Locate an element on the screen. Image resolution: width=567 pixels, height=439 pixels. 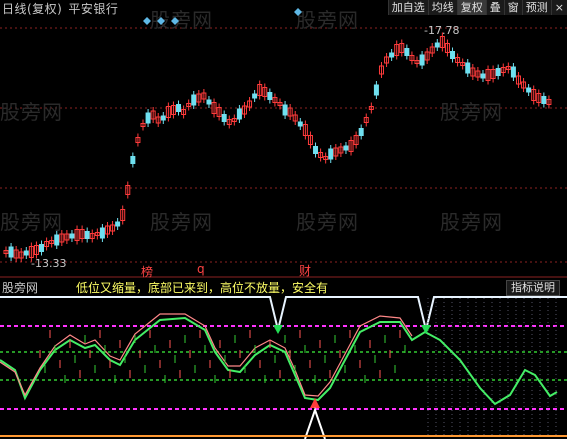
high-price-label: -17.78 is located at coordinates (442, 30).